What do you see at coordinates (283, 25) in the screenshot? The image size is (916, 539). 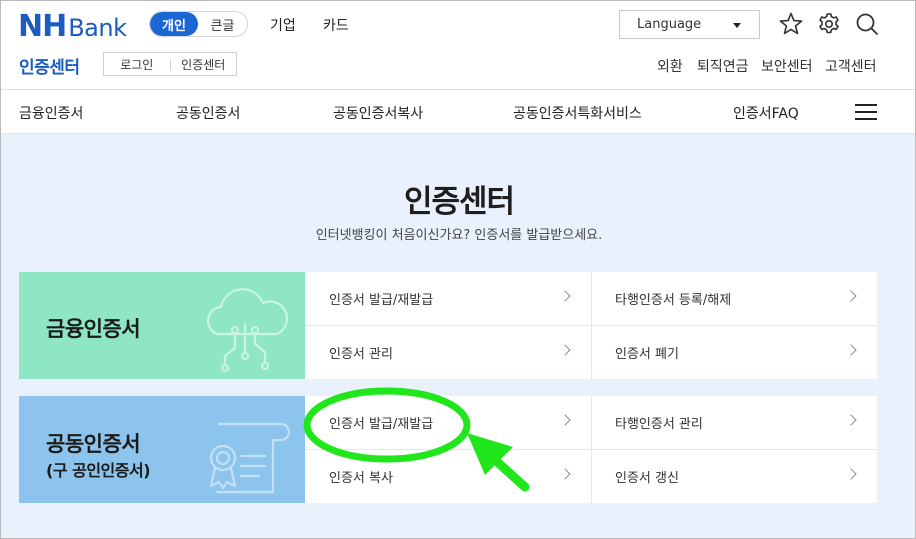 I see `nav-corporate-link: 기업` at bounding box center [283, 25].